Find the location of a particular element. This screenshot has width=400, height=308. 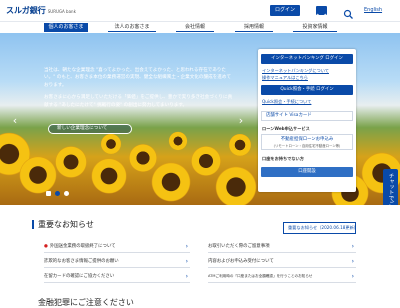

pause-icon is located at coordinates (48, 193).